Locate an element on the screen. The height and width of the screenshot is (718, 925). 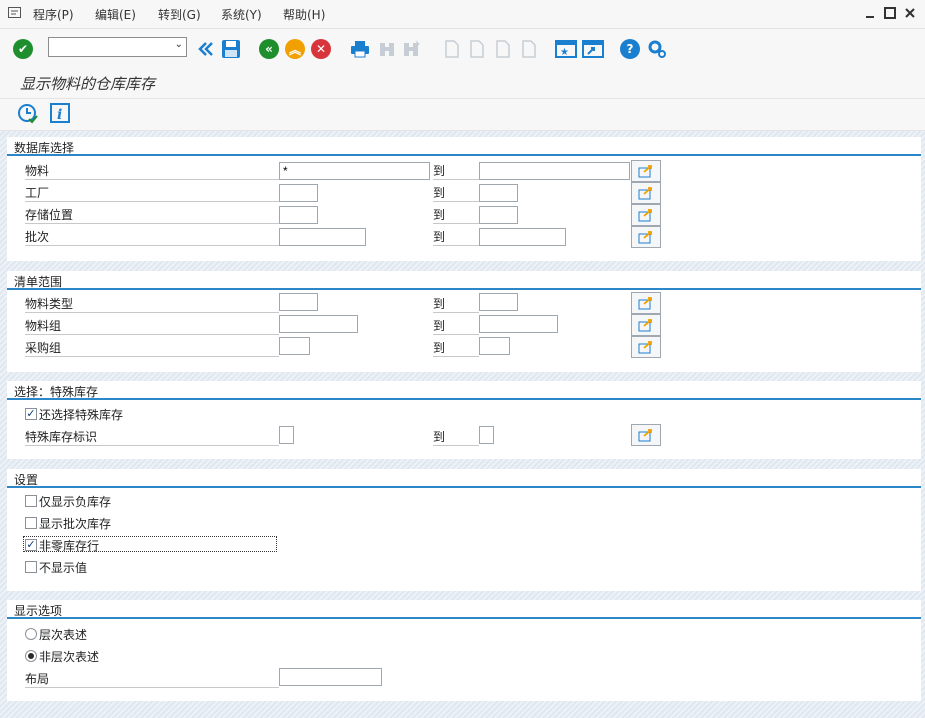
layout-input is located at coordinates (330, 677).